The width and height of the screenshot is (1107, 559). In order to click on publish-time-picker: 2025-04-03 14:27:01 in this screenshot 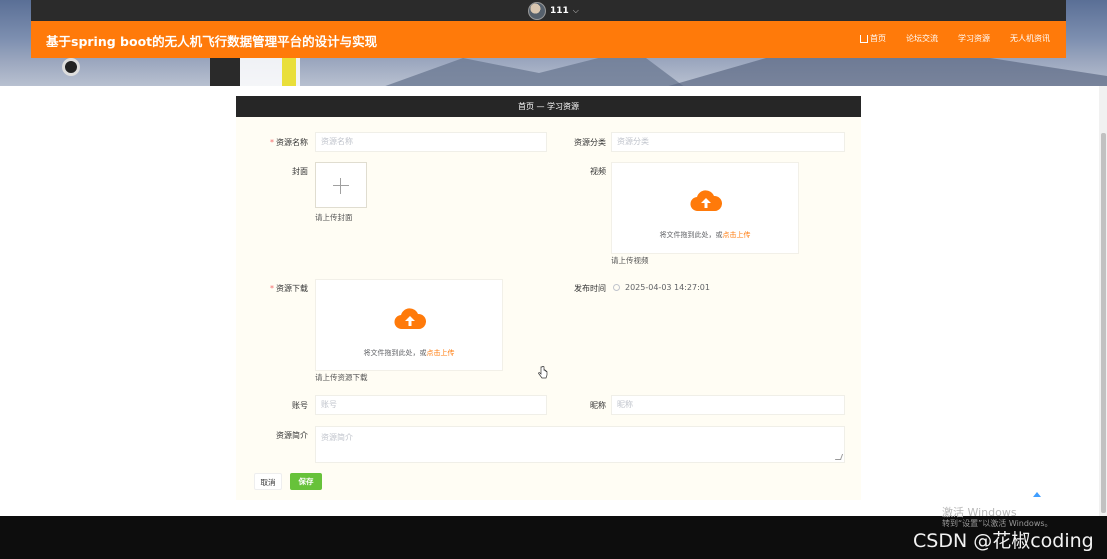, I will do `click(726, 288)`.